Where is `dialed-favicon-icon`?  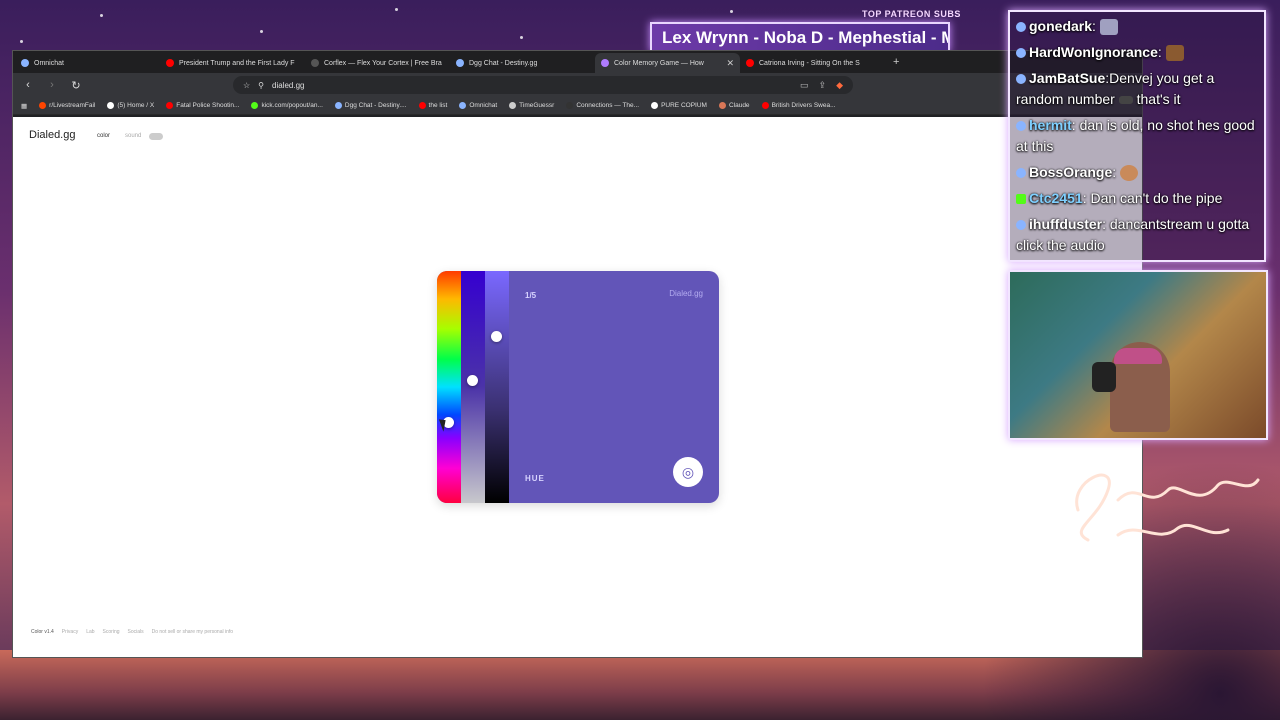 dialed-favicon-icon is located at coordinates (605, 63).